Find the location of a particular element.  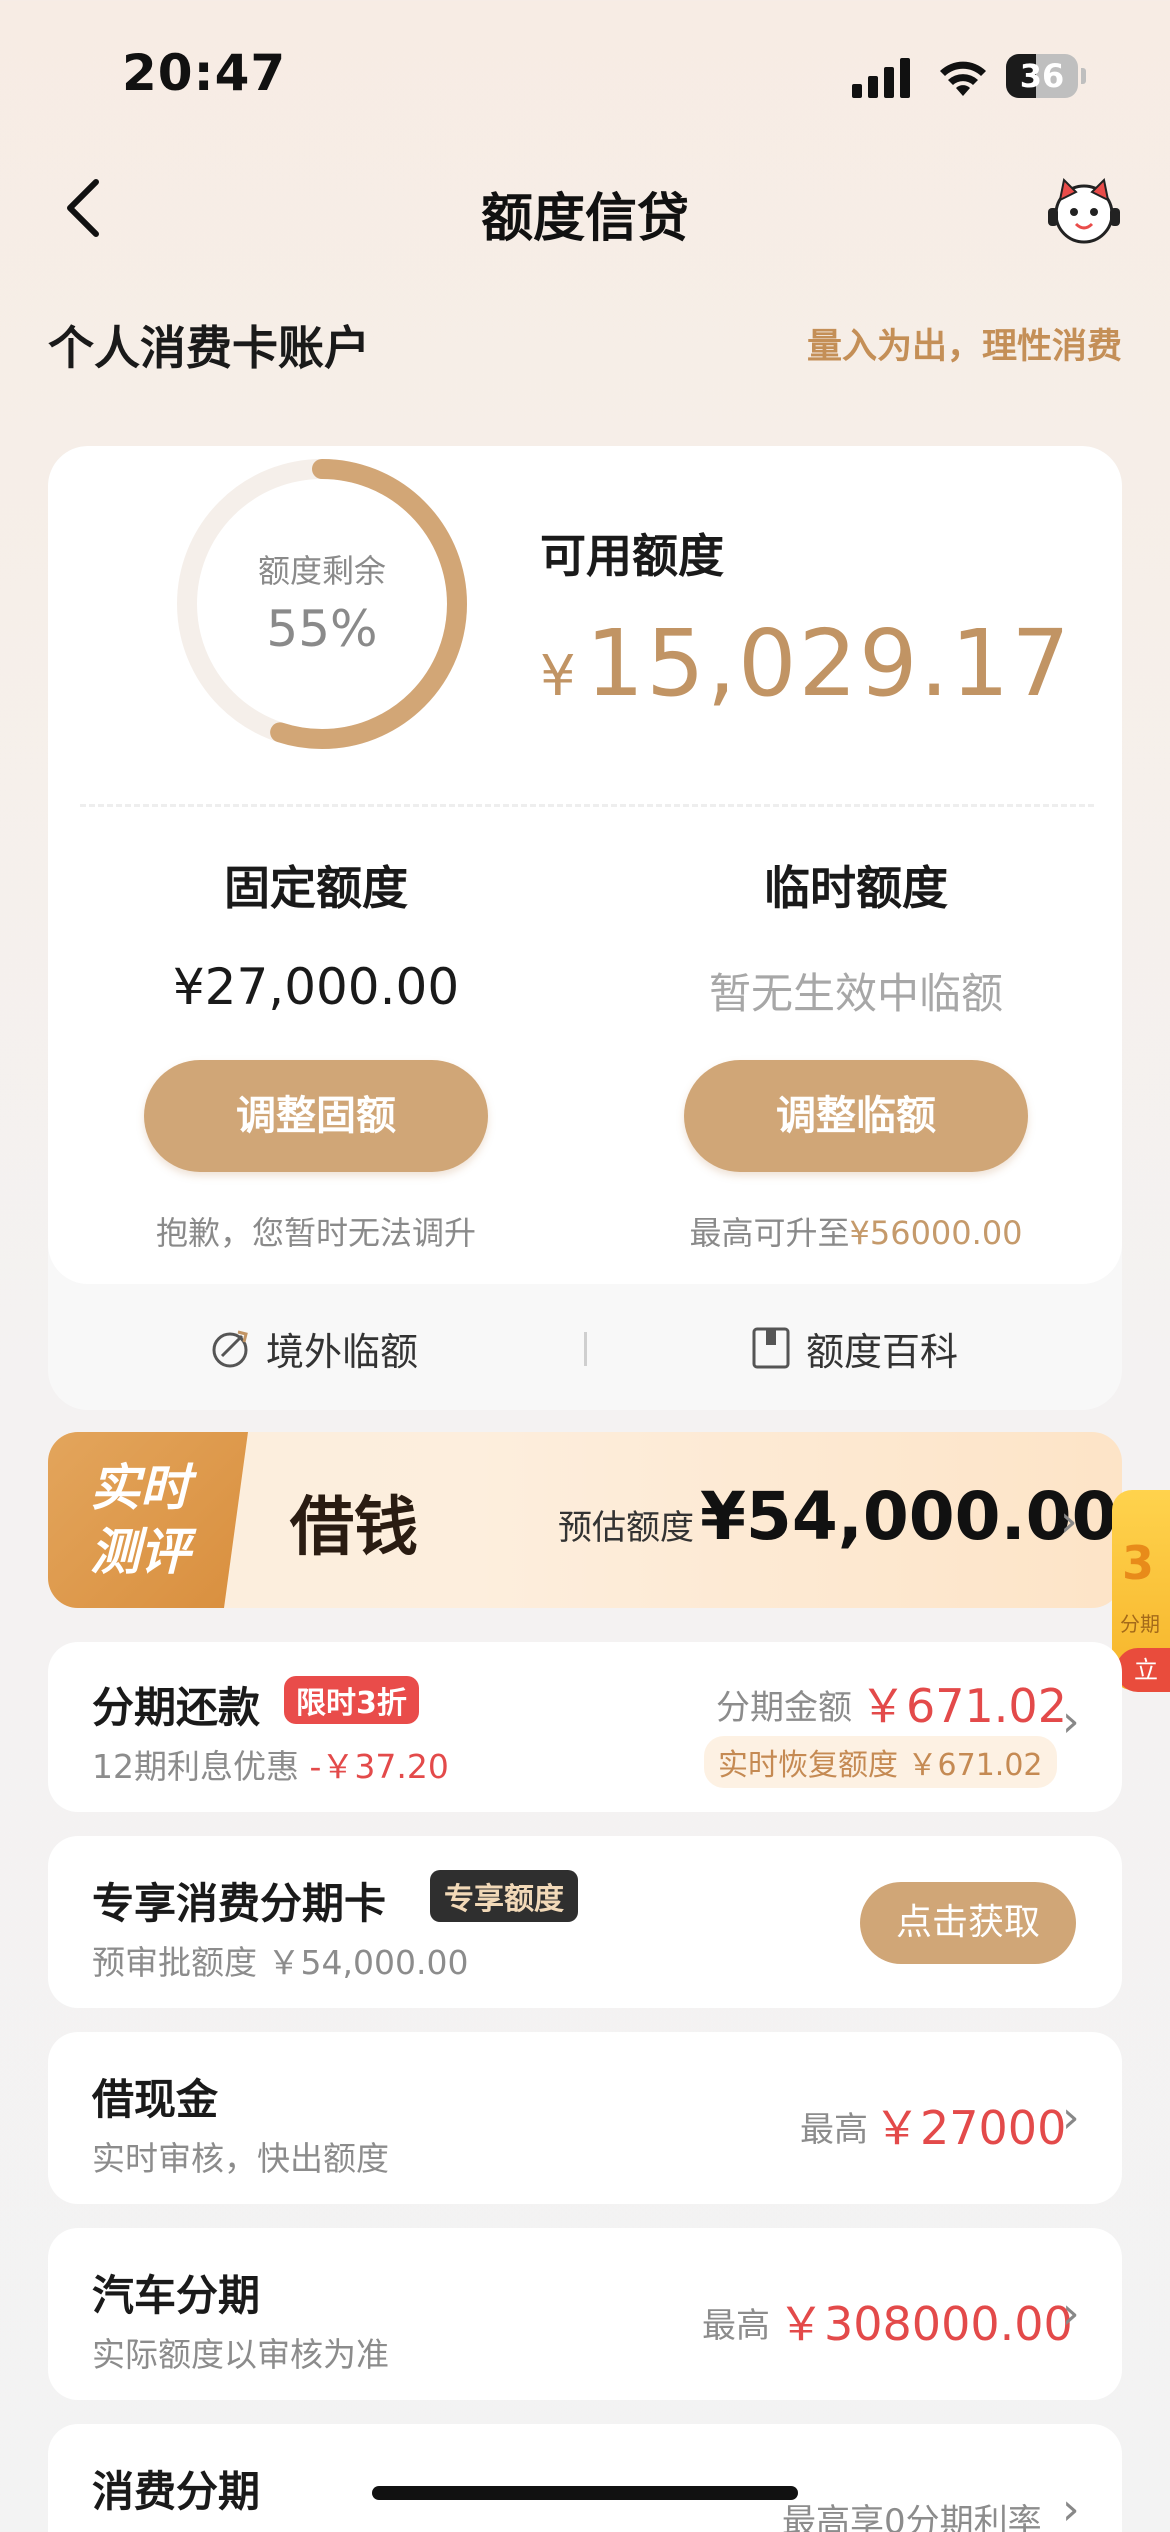

get-now-button: 点击获取 is located at coordinates (968, 1923).